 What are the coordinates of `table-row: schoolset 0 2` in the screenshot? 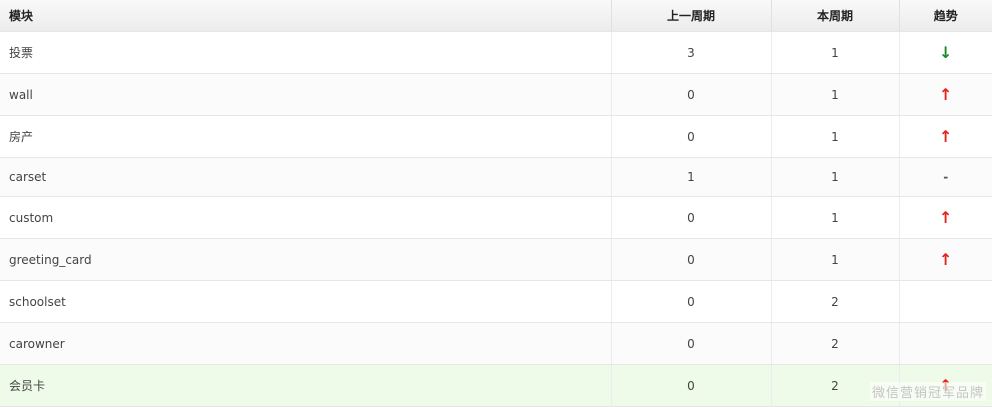 It's located at (496, 301).